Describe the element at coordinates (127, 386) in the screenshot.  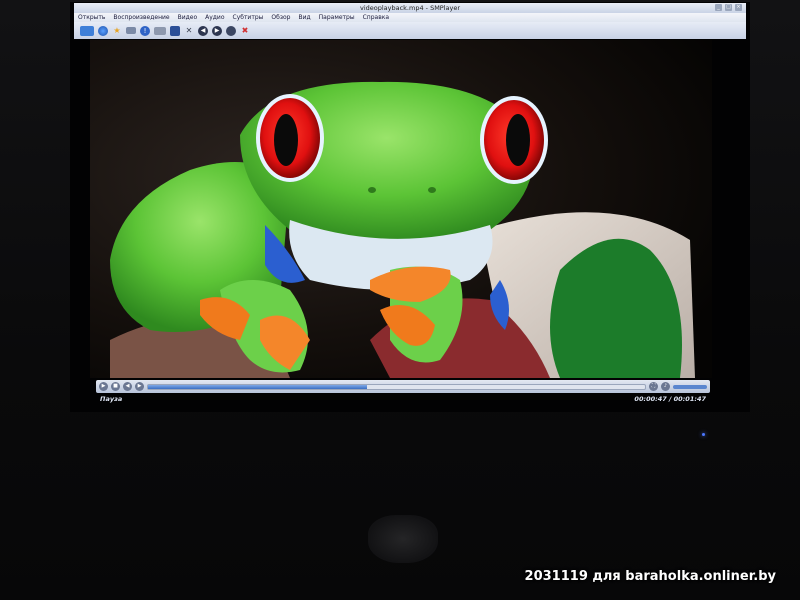
I see `rewind-button: ◀` at that location.